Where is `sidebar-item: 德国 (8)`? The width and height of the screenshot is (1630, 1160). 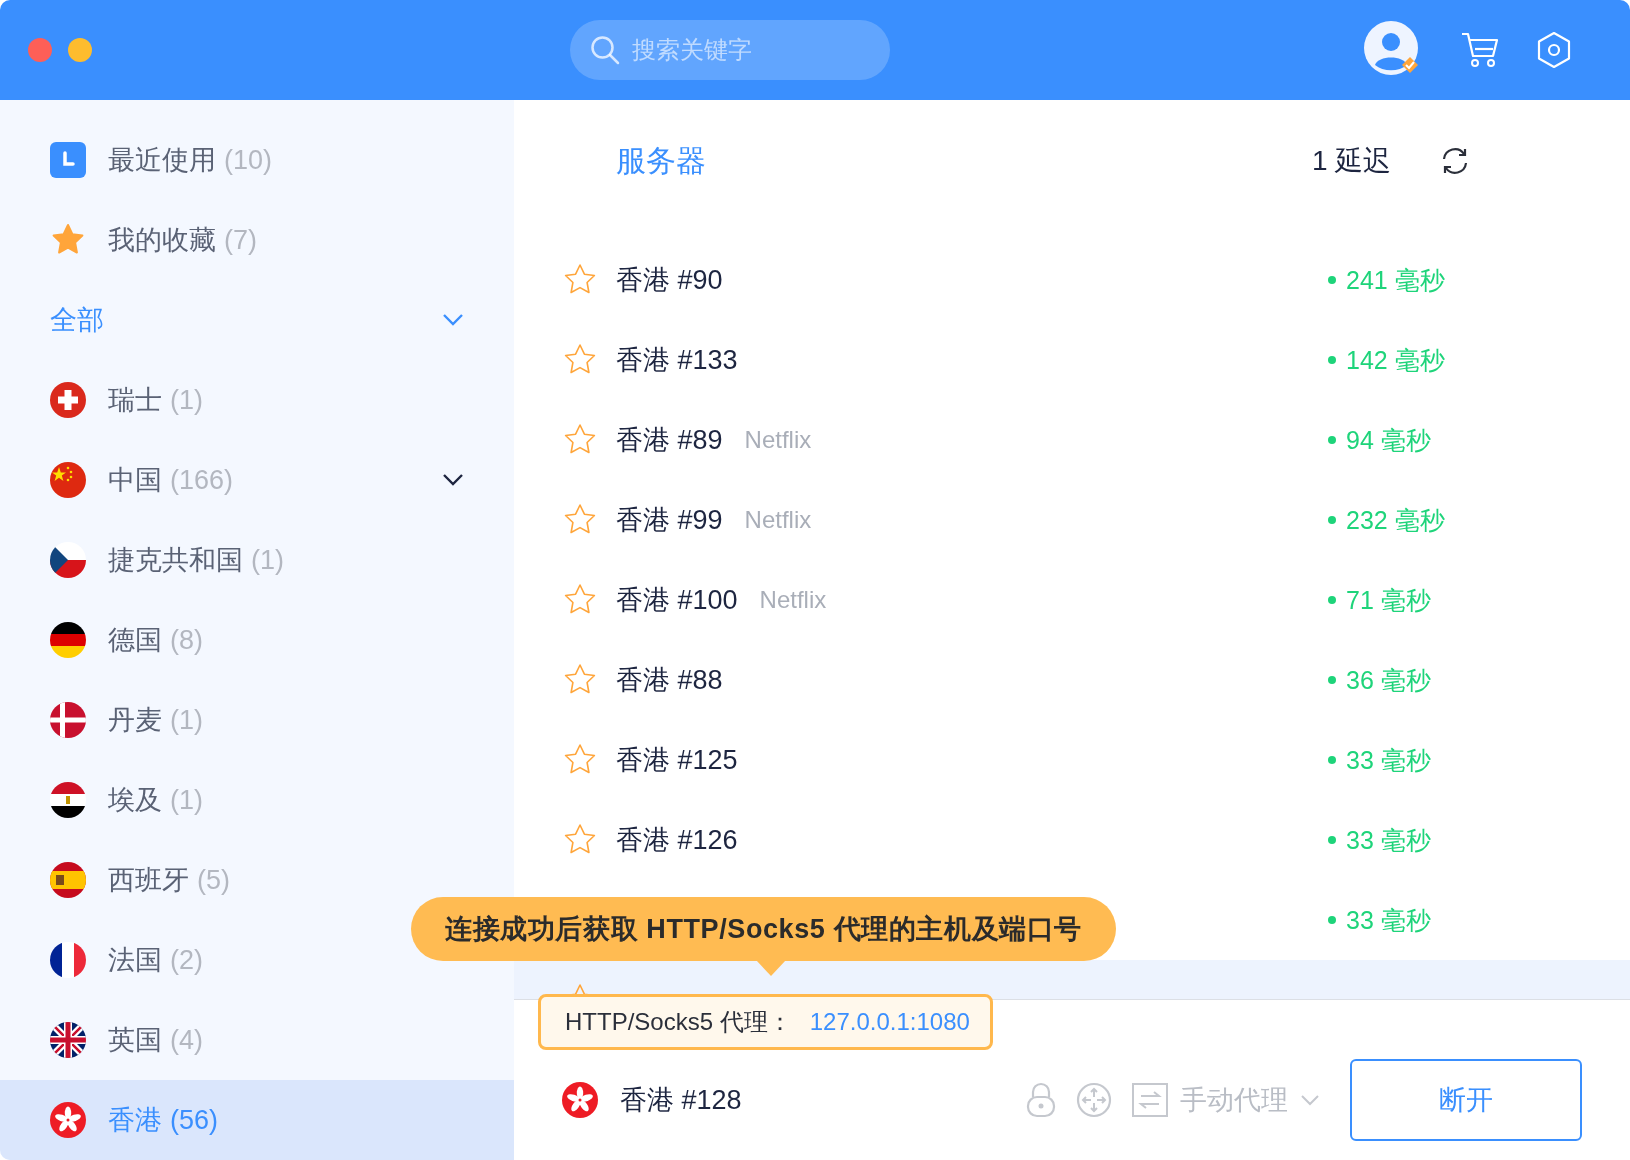
sidebar-item: 德国 (8) is located at coordinates (106, 640).